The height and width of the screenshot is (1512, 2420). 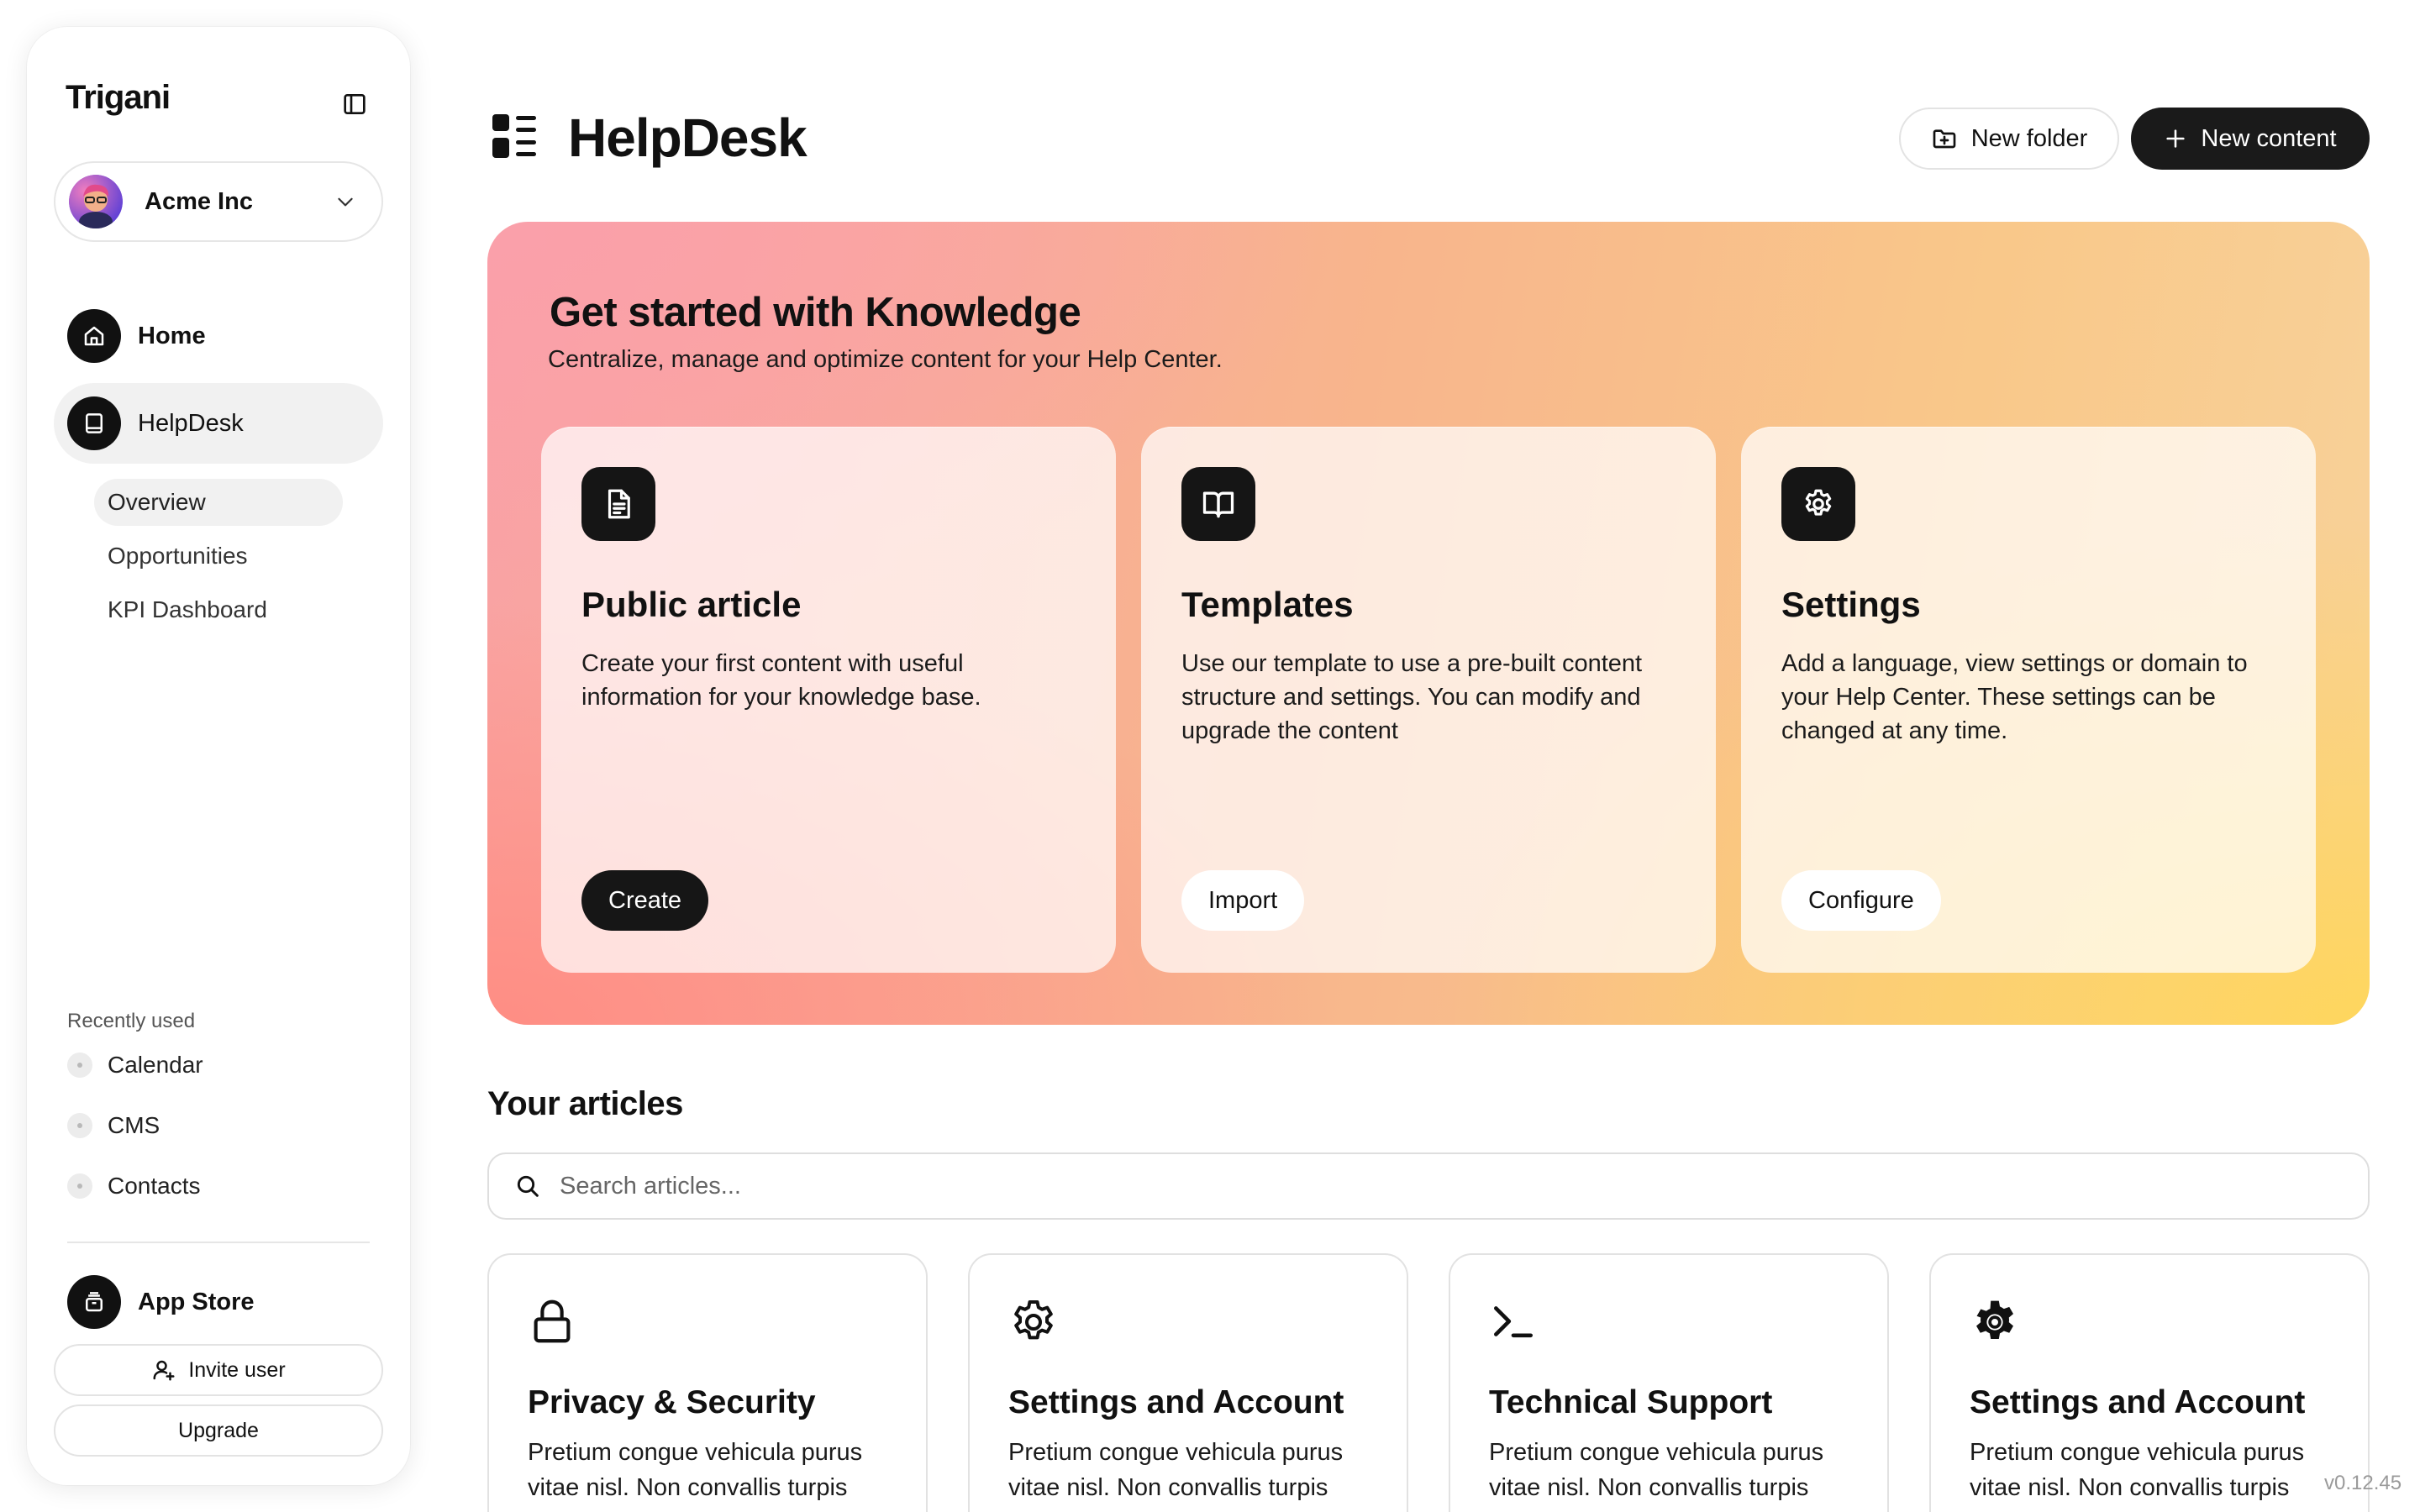 I want to click on version-label: v0.12.45, so click(x=2363, y=1483).